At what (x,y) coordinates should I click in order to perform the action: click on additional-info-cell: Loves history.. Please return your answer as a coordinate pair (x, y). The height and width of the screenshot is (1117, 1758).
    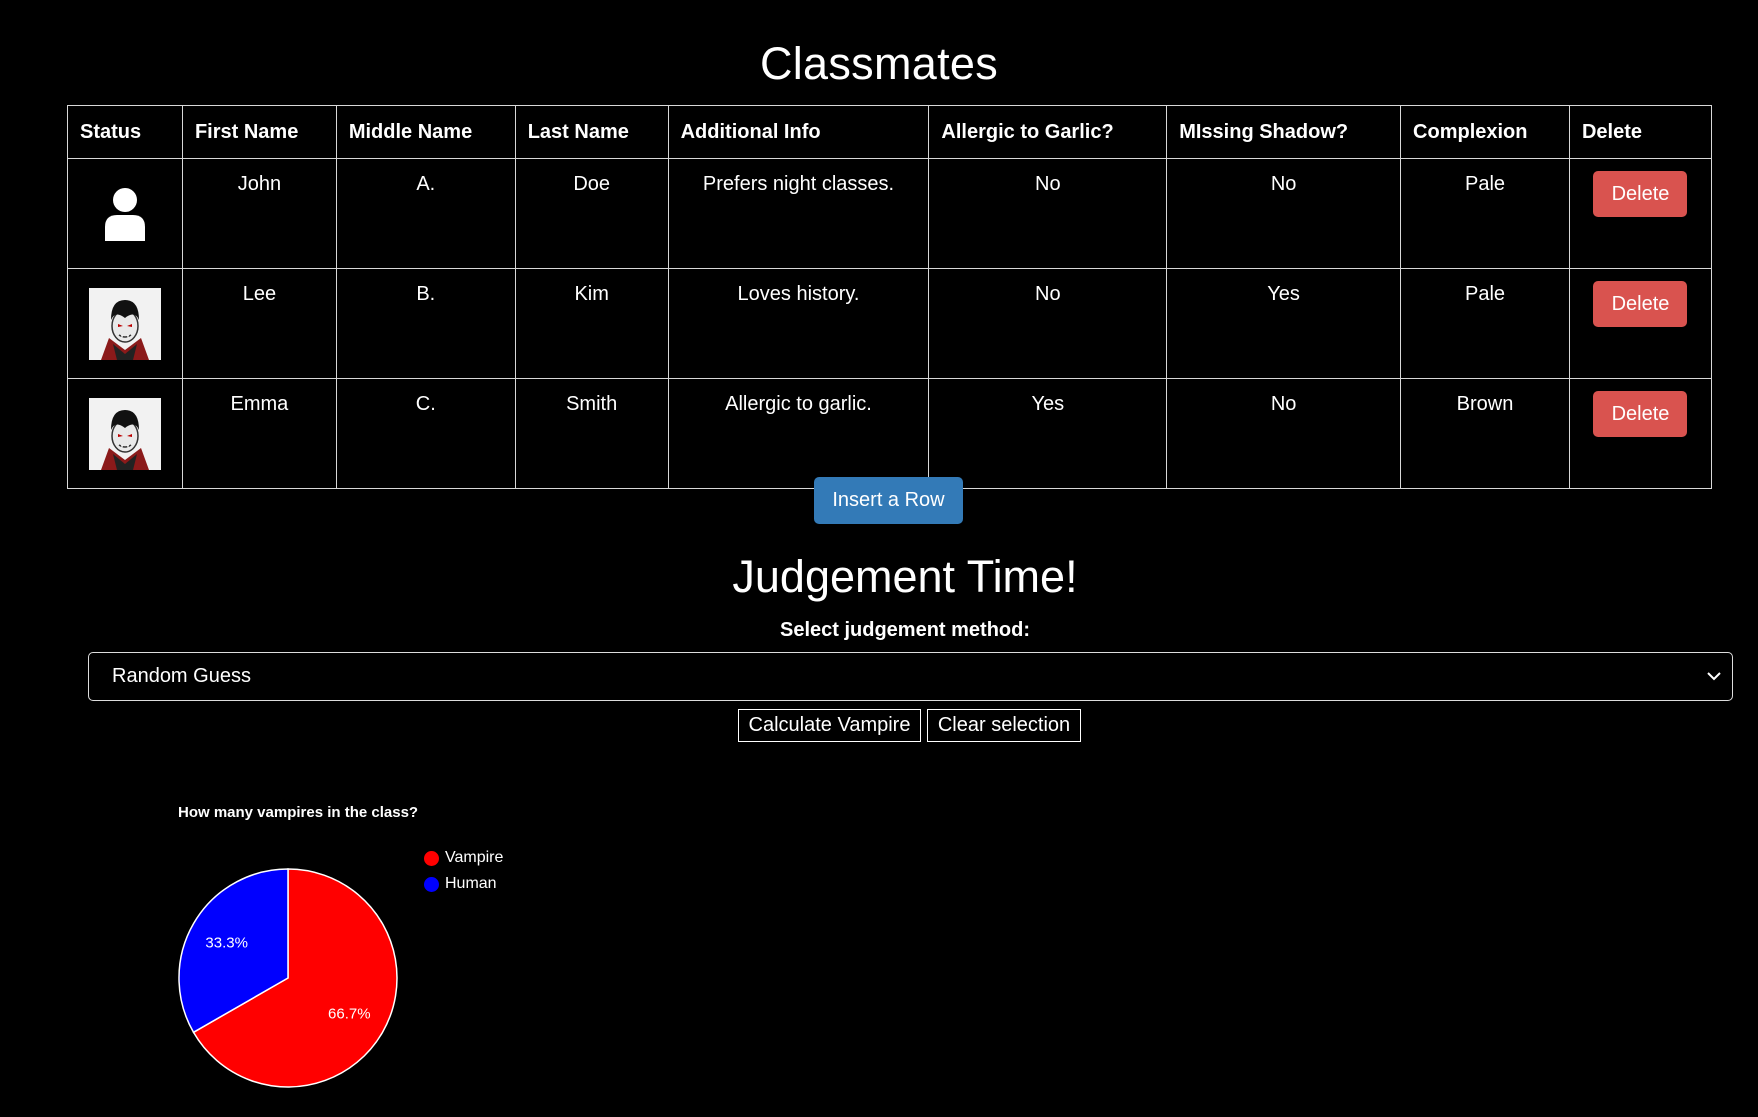
    Looking at the image, I should click on (798, 323).